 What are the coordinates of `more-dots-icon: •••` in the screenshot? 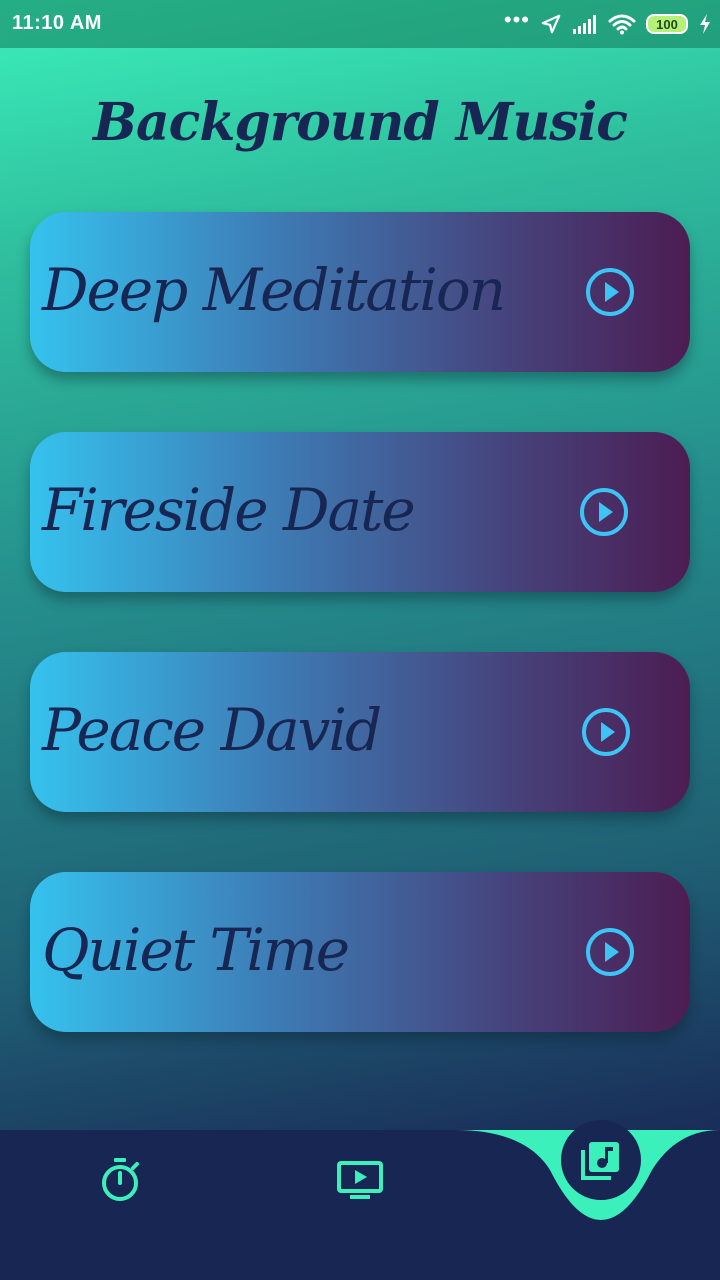 It's located at (516, 19).